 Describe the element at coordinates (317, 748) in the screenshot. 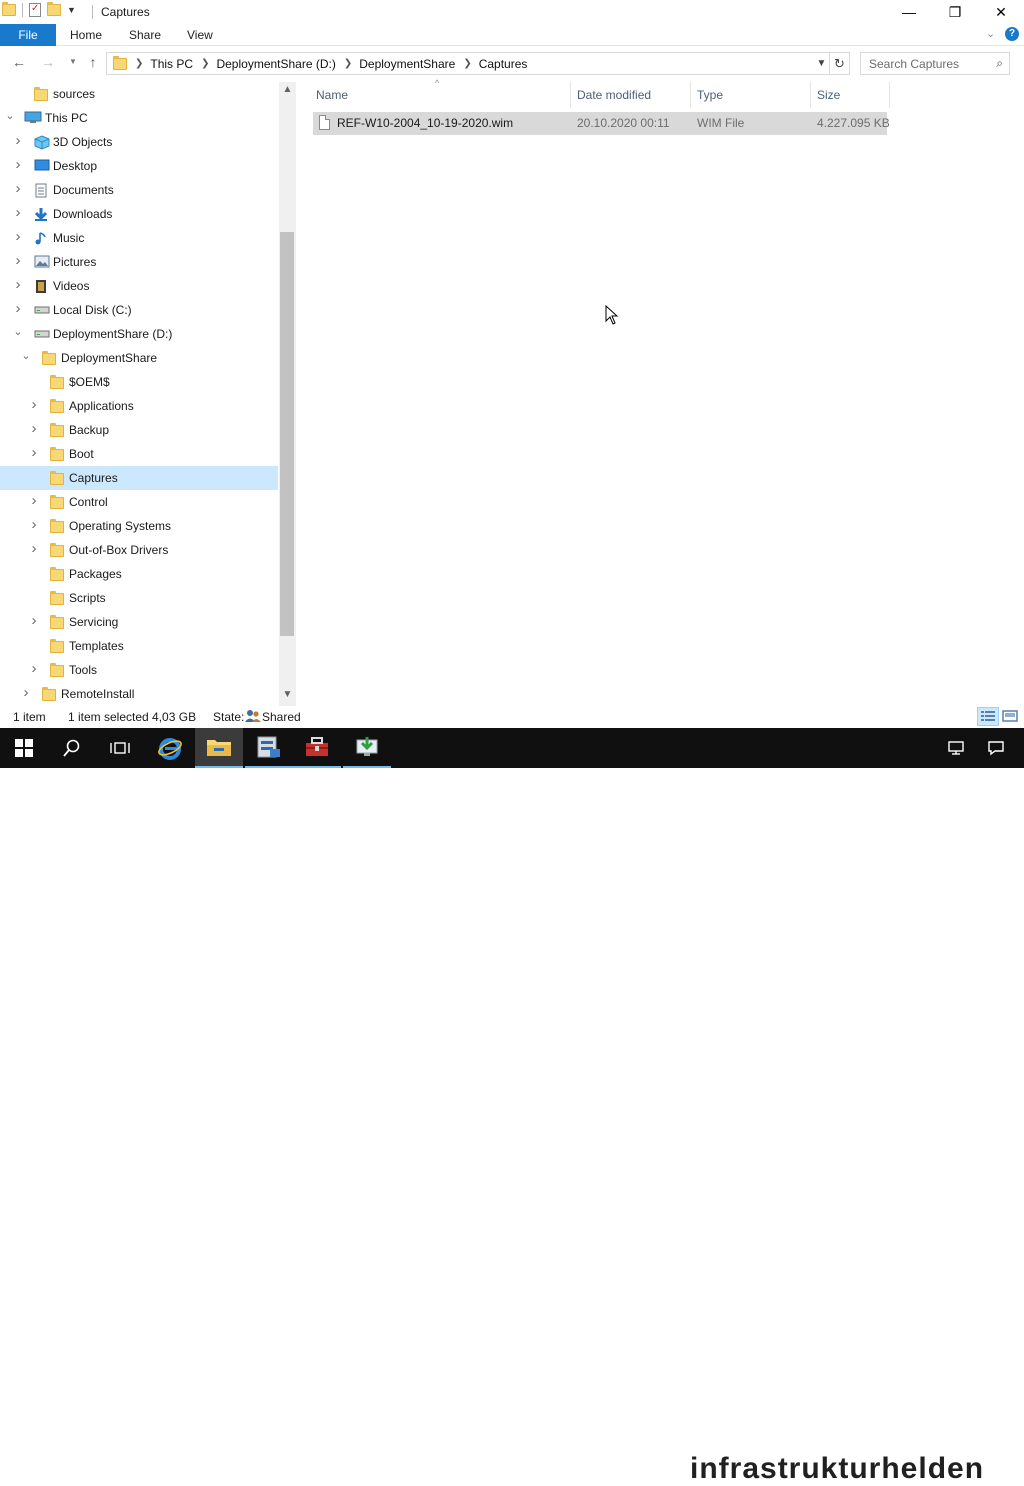

I see `toolbox-icon` at that location.